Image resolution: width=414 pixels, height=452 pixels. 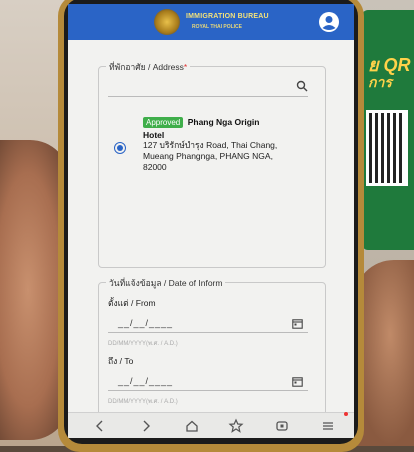 I want to click on date-legend: วันที่แจ้งข้อมูล / Date of Inform, so click(x=166, y=283).